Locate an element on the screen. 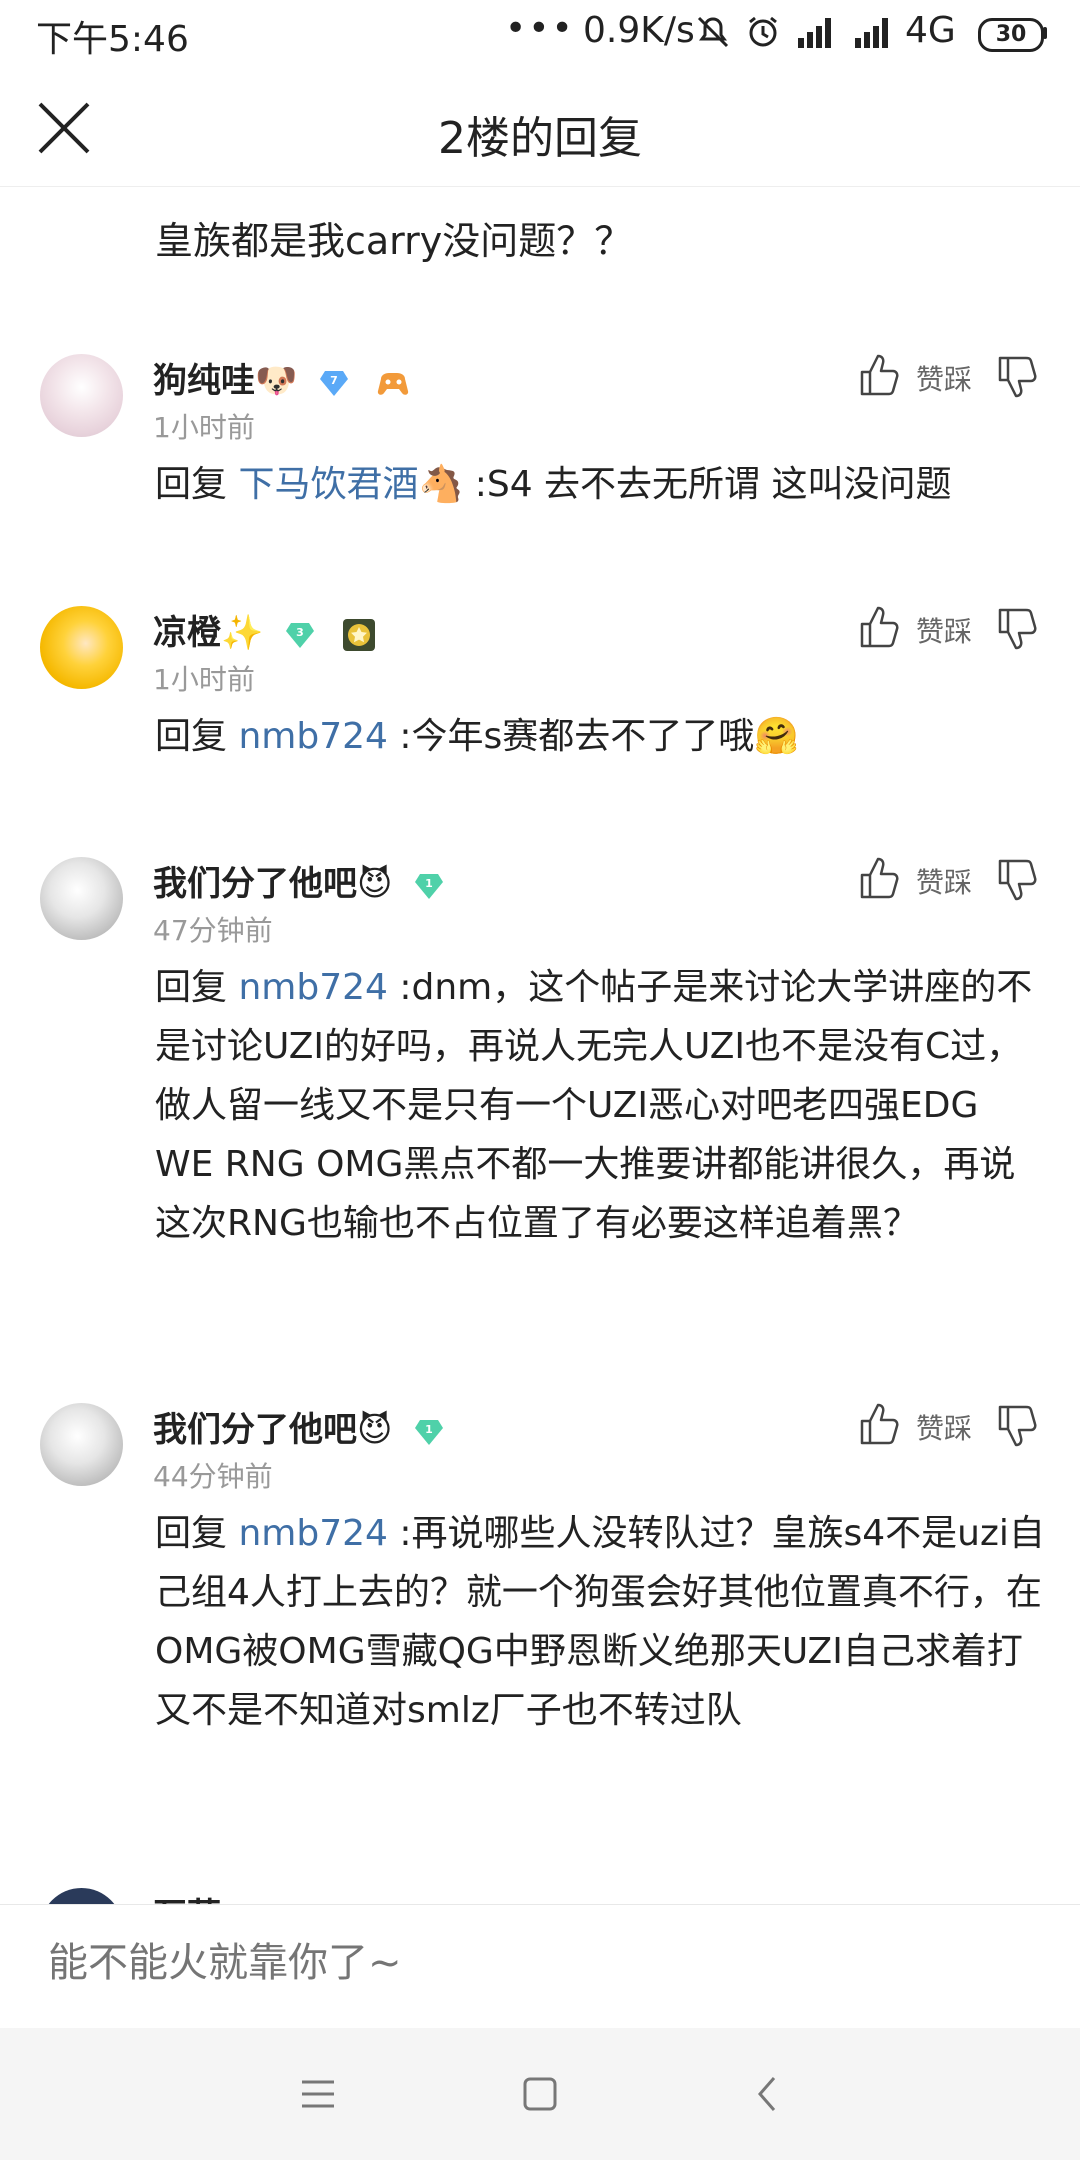  mute-icon is located at coordinates (713, 32).